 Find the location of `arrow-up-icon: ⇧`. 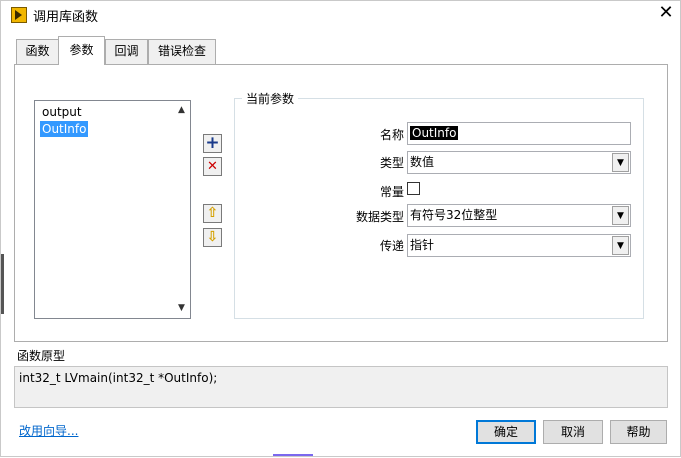

arrow-up-icon: ⇧ is located at coordinates (212, 213).